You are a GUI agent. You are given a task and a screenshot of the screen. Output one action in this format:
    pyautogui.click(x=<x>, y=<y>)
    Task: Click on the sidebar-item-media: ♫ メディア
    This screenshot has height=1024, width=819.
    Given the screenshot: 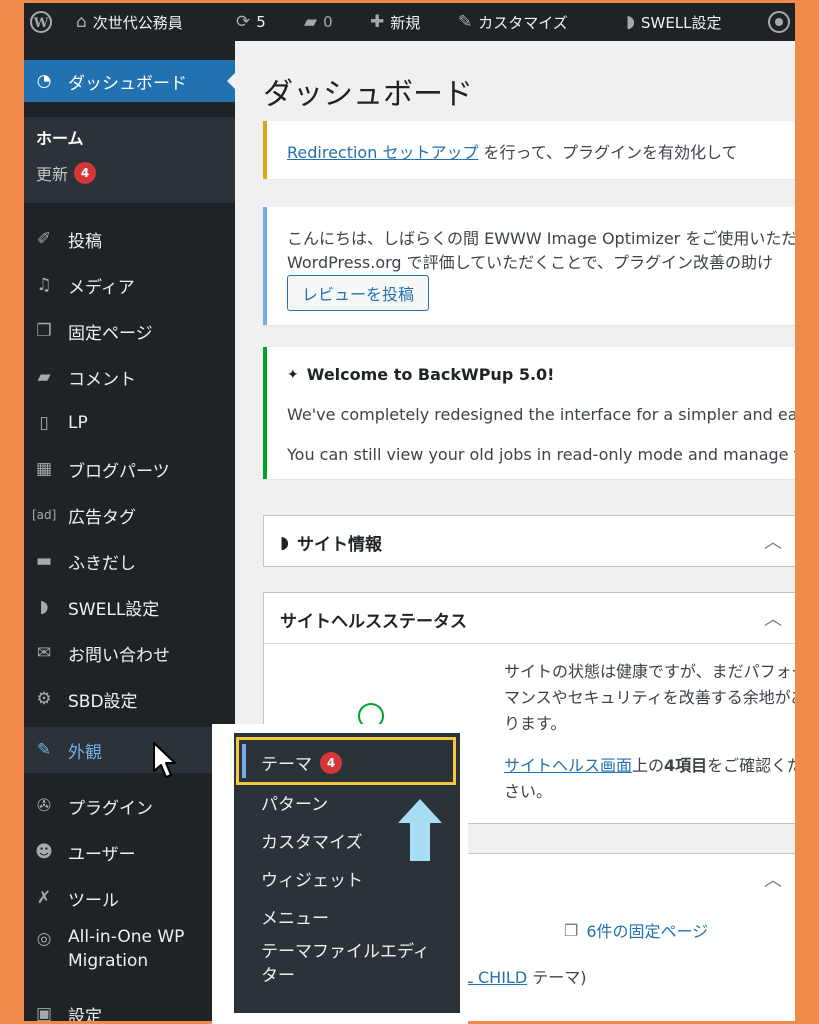 What is the action you would take?
    pyautogui.click(x=129, y=285)
    